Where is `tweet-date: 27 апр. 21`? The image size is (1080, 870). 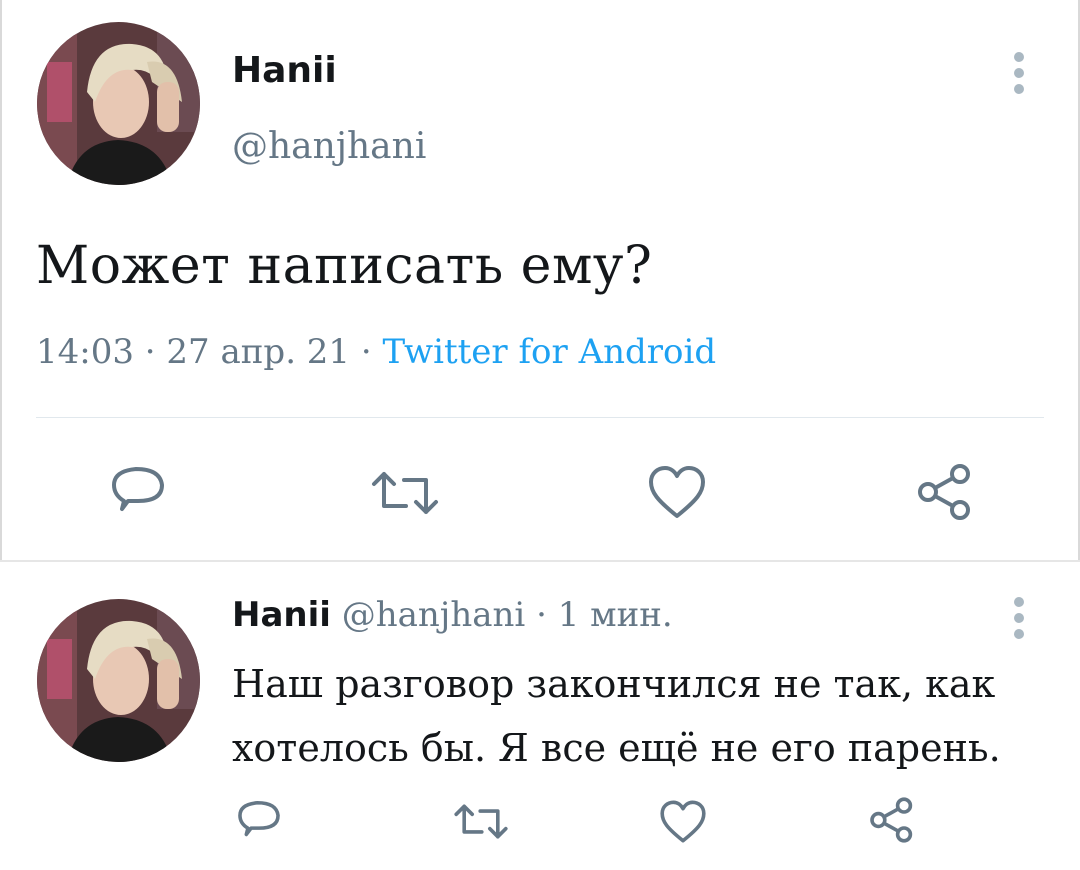 tweet-date: 27 апр. 21 is located at coordinates (258, 352).